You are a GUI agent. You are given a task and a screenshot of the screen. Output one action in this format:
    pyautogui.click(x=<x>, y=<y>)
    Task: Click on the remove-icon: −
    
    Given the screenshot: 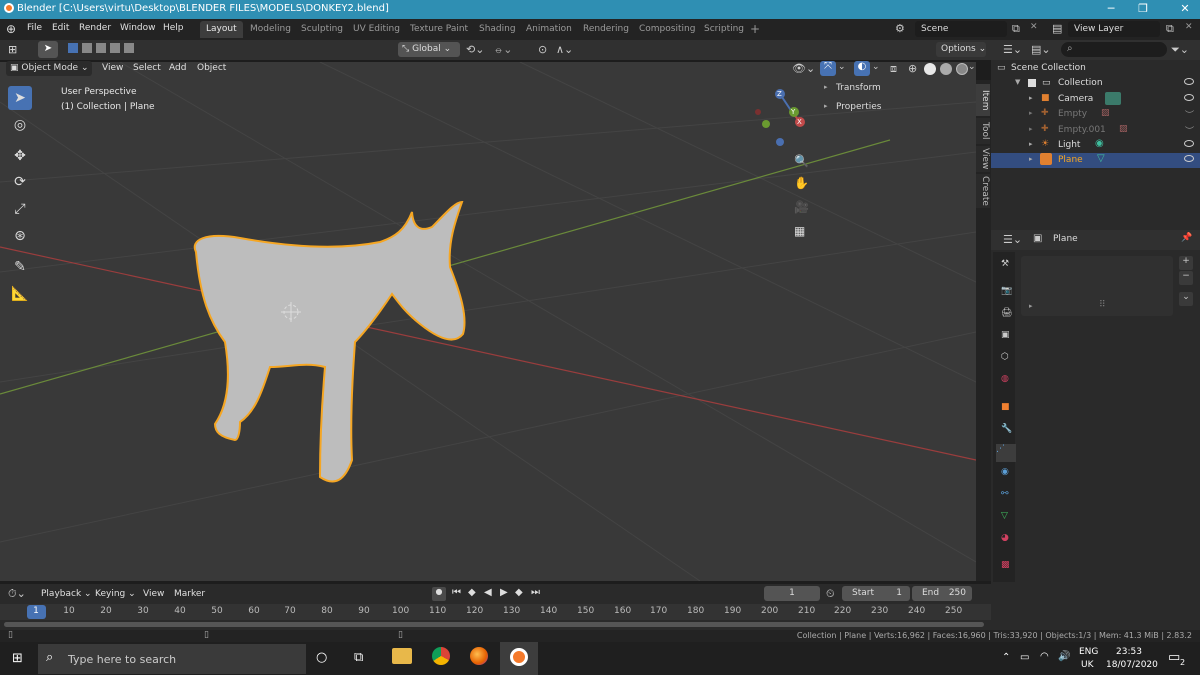 What is the action you would take?
    pyautogui.click(x=1186, y=278)
    